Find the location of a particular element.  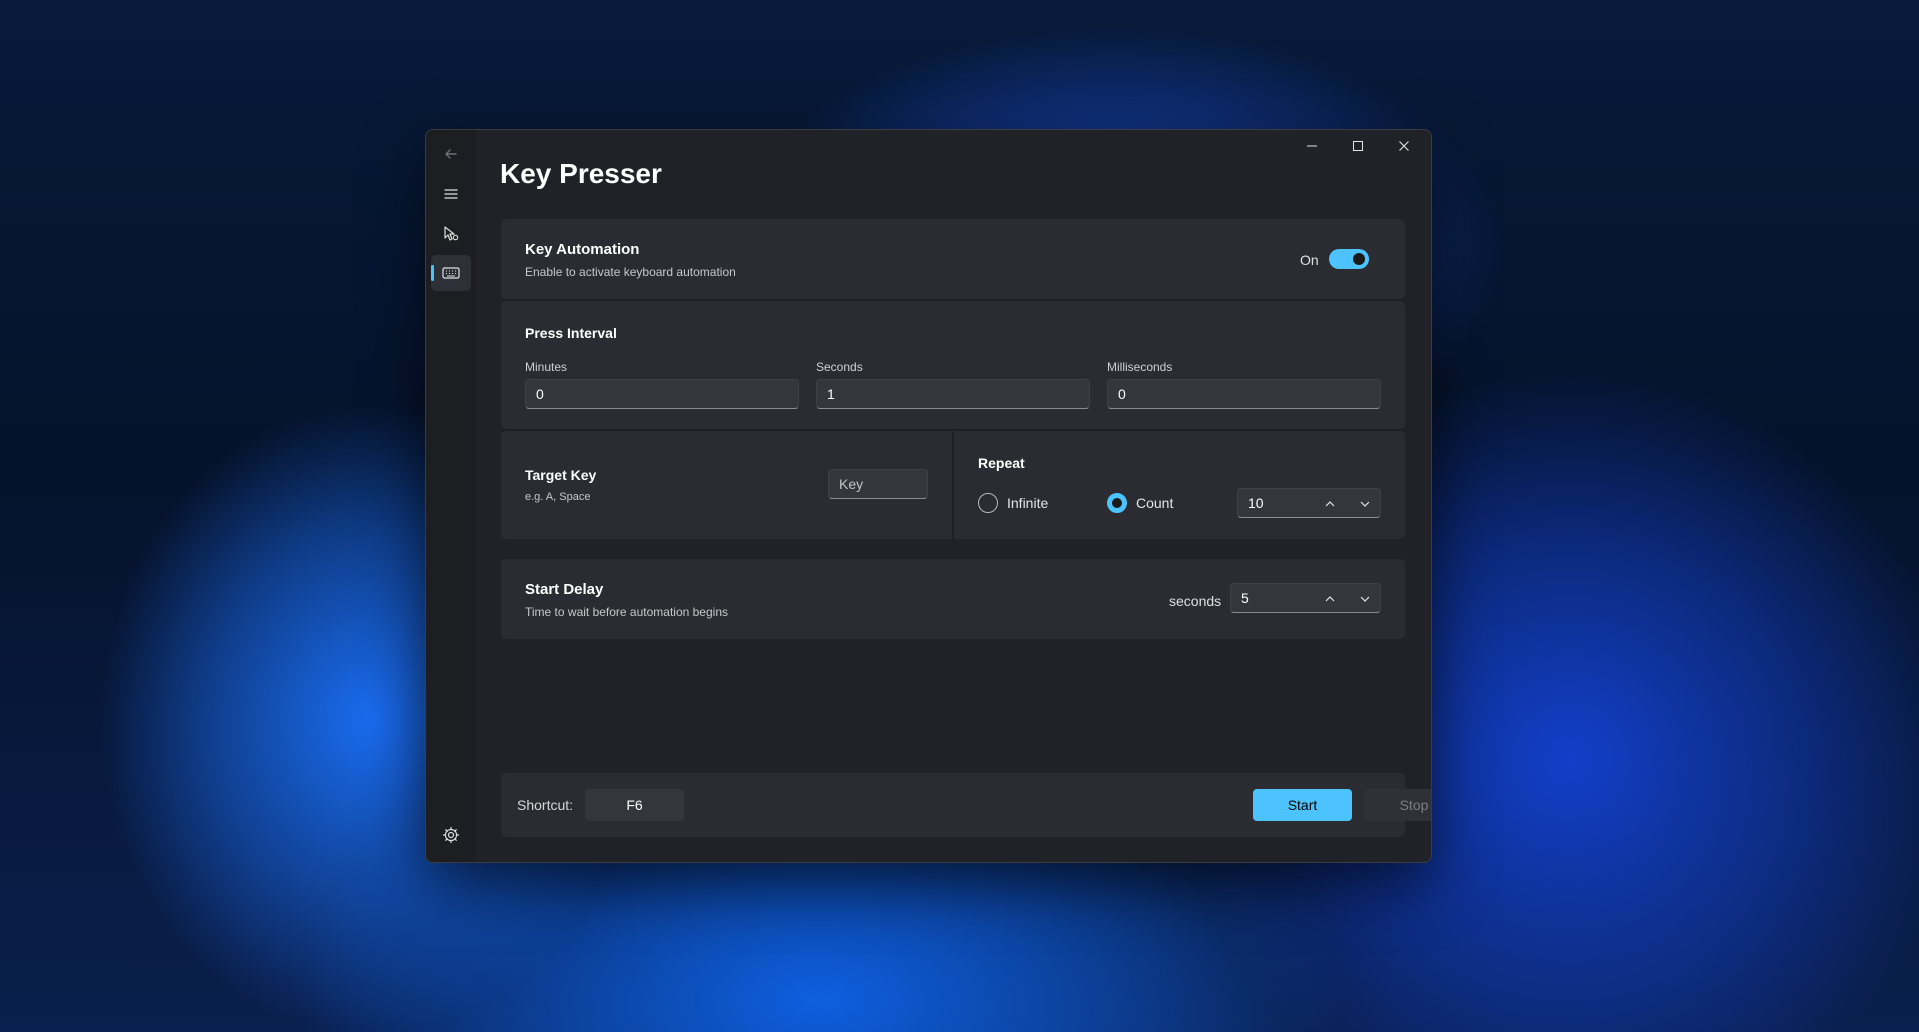

milliseconds-label: Milliseconds is located at coordinates (1140, 367).